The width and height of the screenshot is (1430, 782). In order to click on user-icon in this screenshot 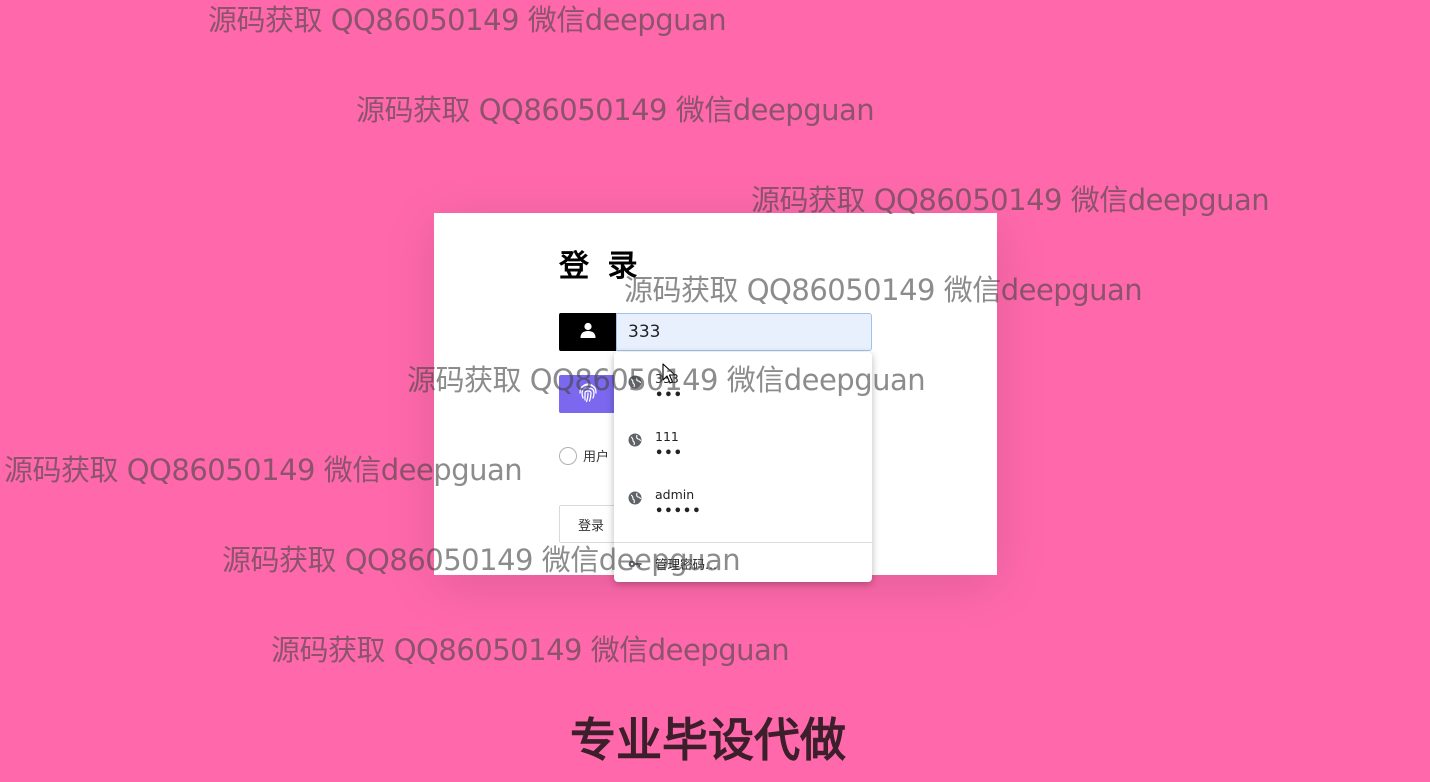, I will do `click(588, 332)`.